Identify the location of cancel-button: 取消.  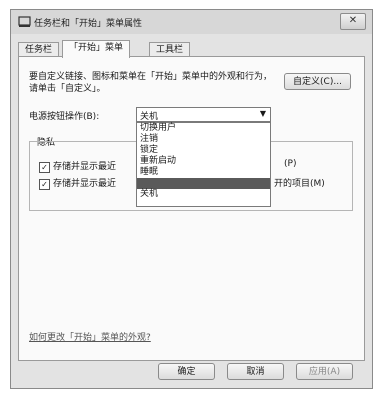
(255, 371).